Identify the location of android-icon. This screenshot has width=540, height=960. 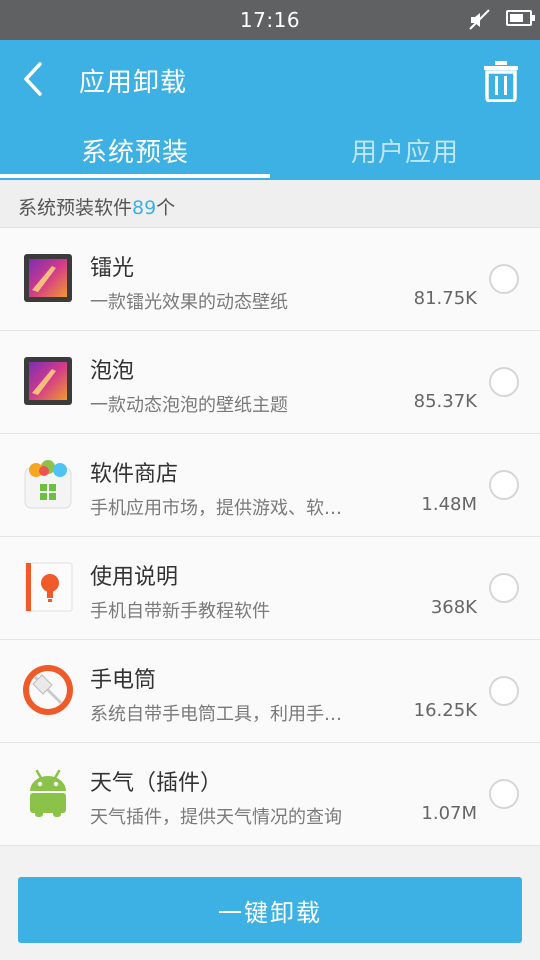
(48, 793).